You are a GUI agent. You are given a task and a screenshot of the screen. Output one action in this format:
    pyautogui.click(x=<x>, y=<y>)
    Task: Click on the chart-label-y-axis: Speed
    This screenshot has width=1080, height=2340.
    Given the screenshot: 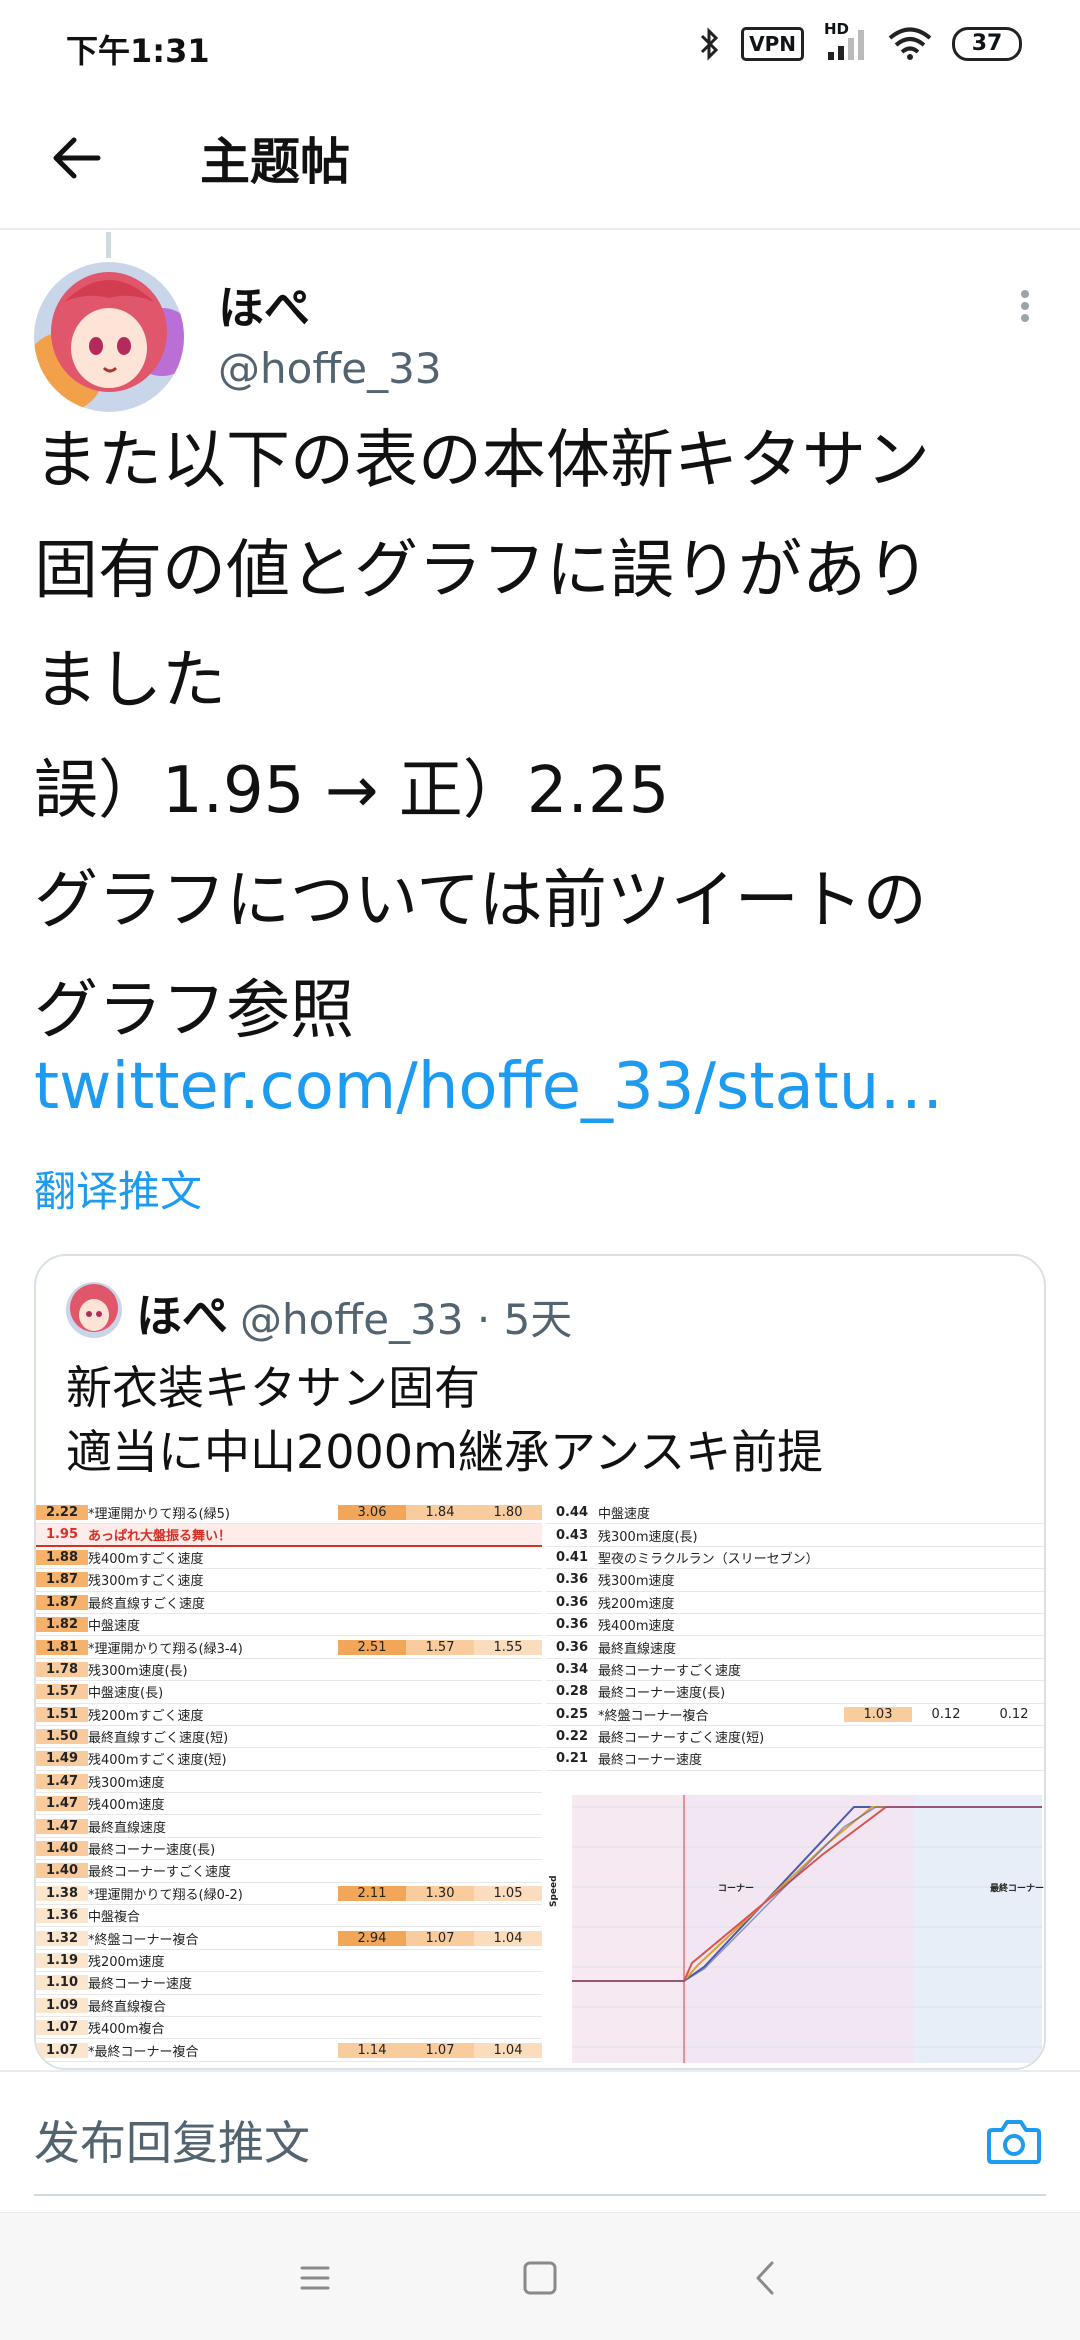 What is the action you would take?
    pyautogui.click(x=554, y=1891)
    